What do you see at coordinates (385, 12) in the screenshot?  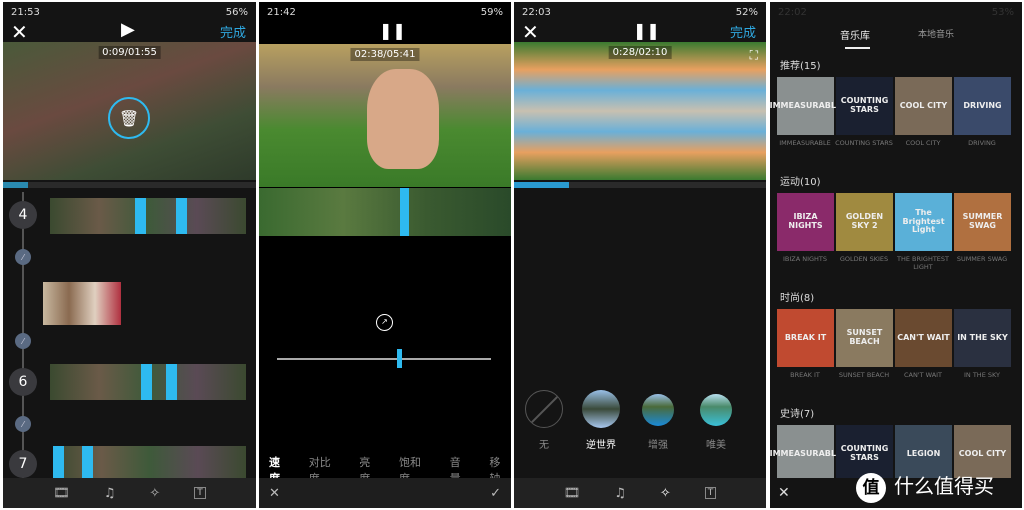 I see `status-bar: 21:42 59%` at bounding box center [385, 12].